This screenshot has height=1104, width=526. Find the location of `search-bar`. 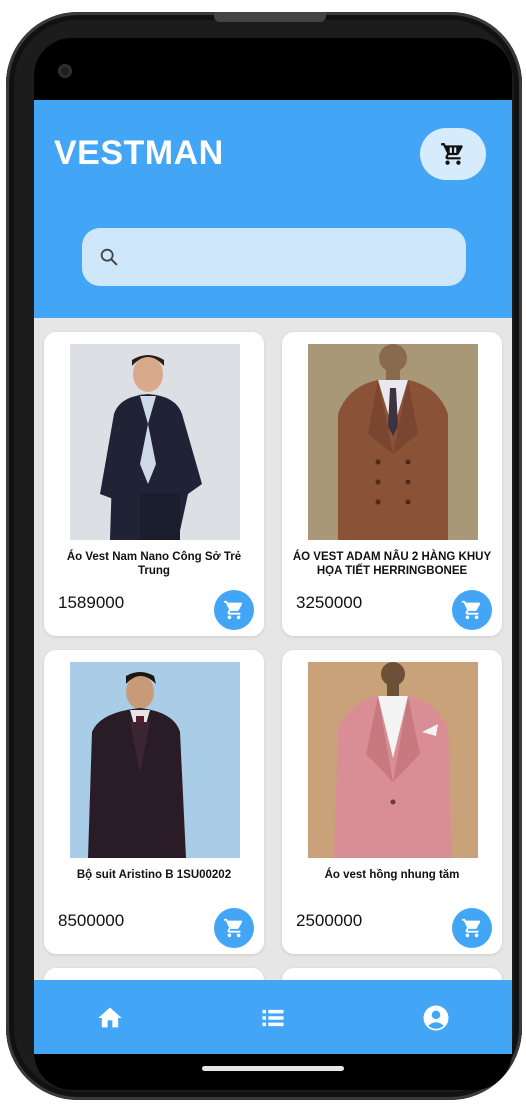

search-bar is located at coordinates (274, 257).